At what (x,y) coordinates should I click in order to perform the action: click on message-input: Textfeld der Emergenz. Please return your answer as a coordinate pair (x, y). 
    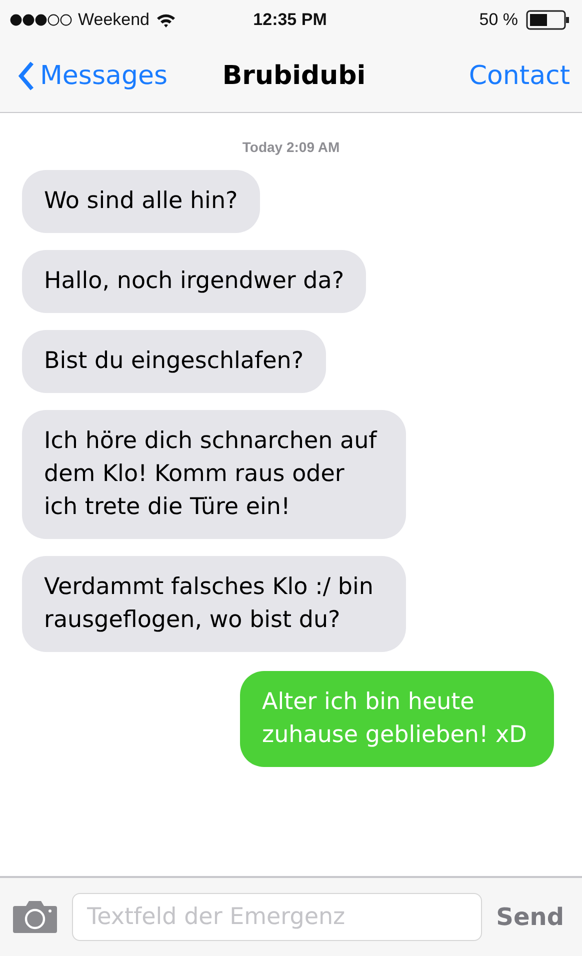
    Looking at the image, I should click on (277, 917).